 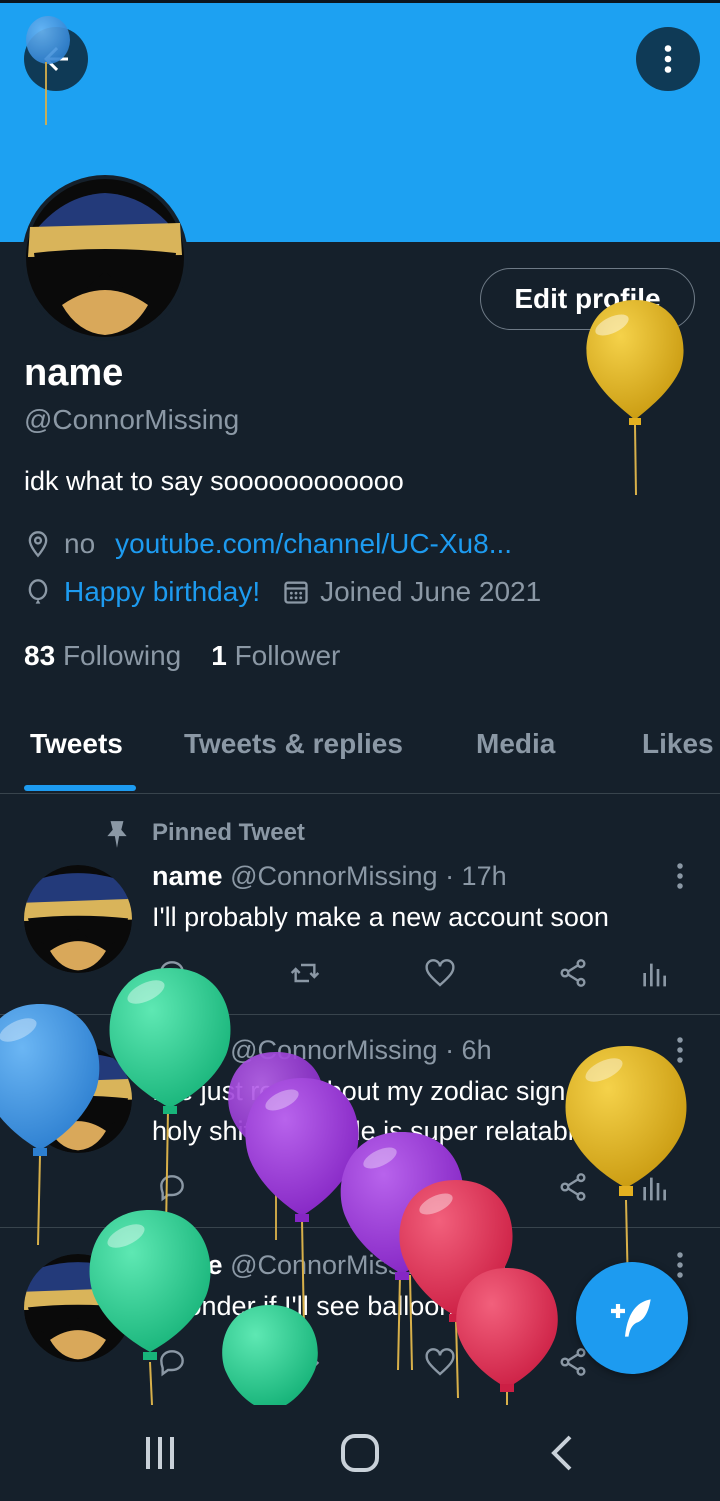 I want to click on back-chevron-icon, so click(x=562, y=1453).